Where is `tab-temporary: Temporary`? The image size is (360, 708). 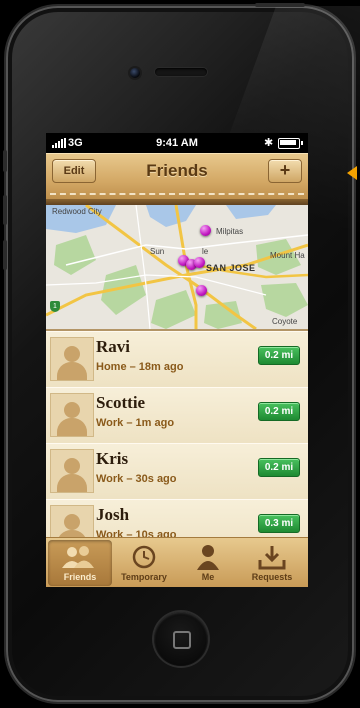 tab-temporary: Temporary is located at coordinates (144, 563).